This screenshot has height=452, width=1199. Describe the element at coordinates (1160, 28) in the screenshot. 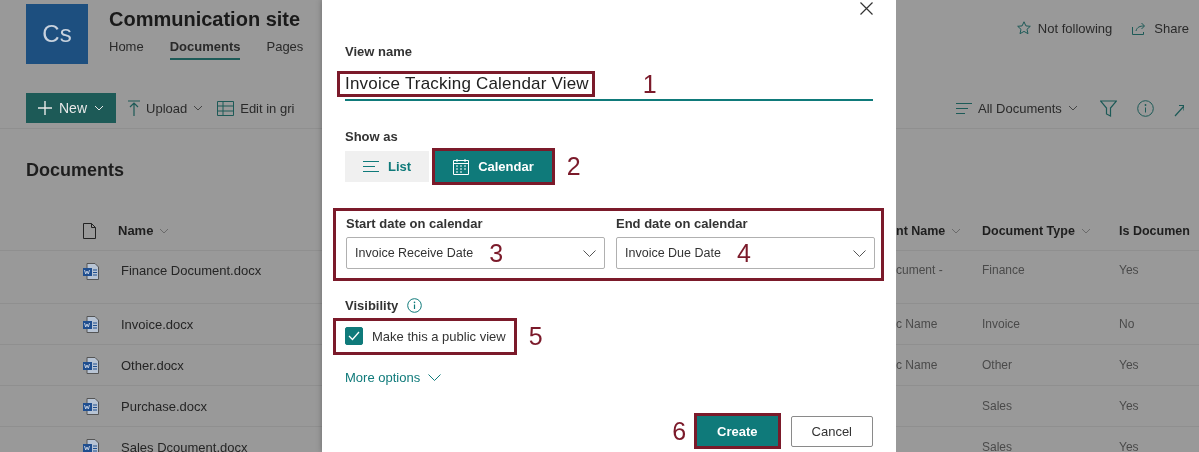

I see `share-button: Share` at that location.